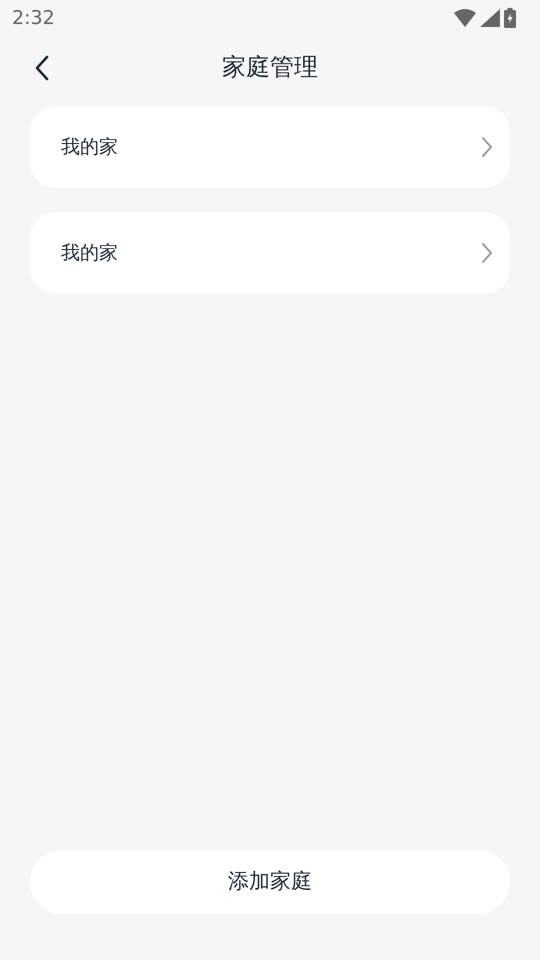 This screenshot has width=540, height=960. What do you see at coordinates (270, 882) in the screenshot?
I see `add-home-button: 添加家庭` at bounding box center [270, 882].